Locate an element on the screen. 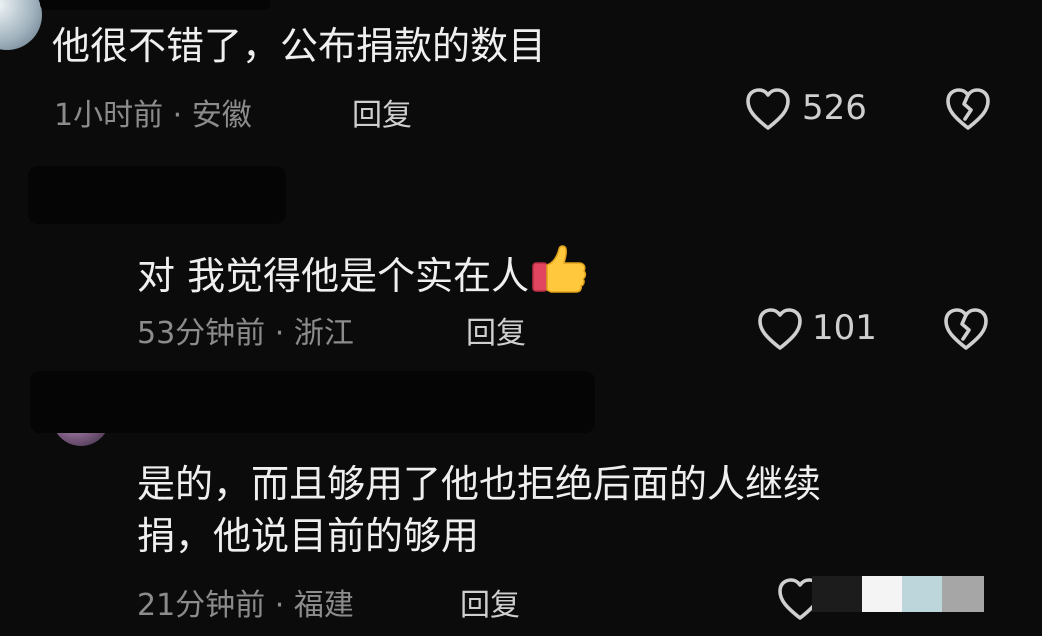  comment-time: 21分钟前 is located at coordinates (201, 605).